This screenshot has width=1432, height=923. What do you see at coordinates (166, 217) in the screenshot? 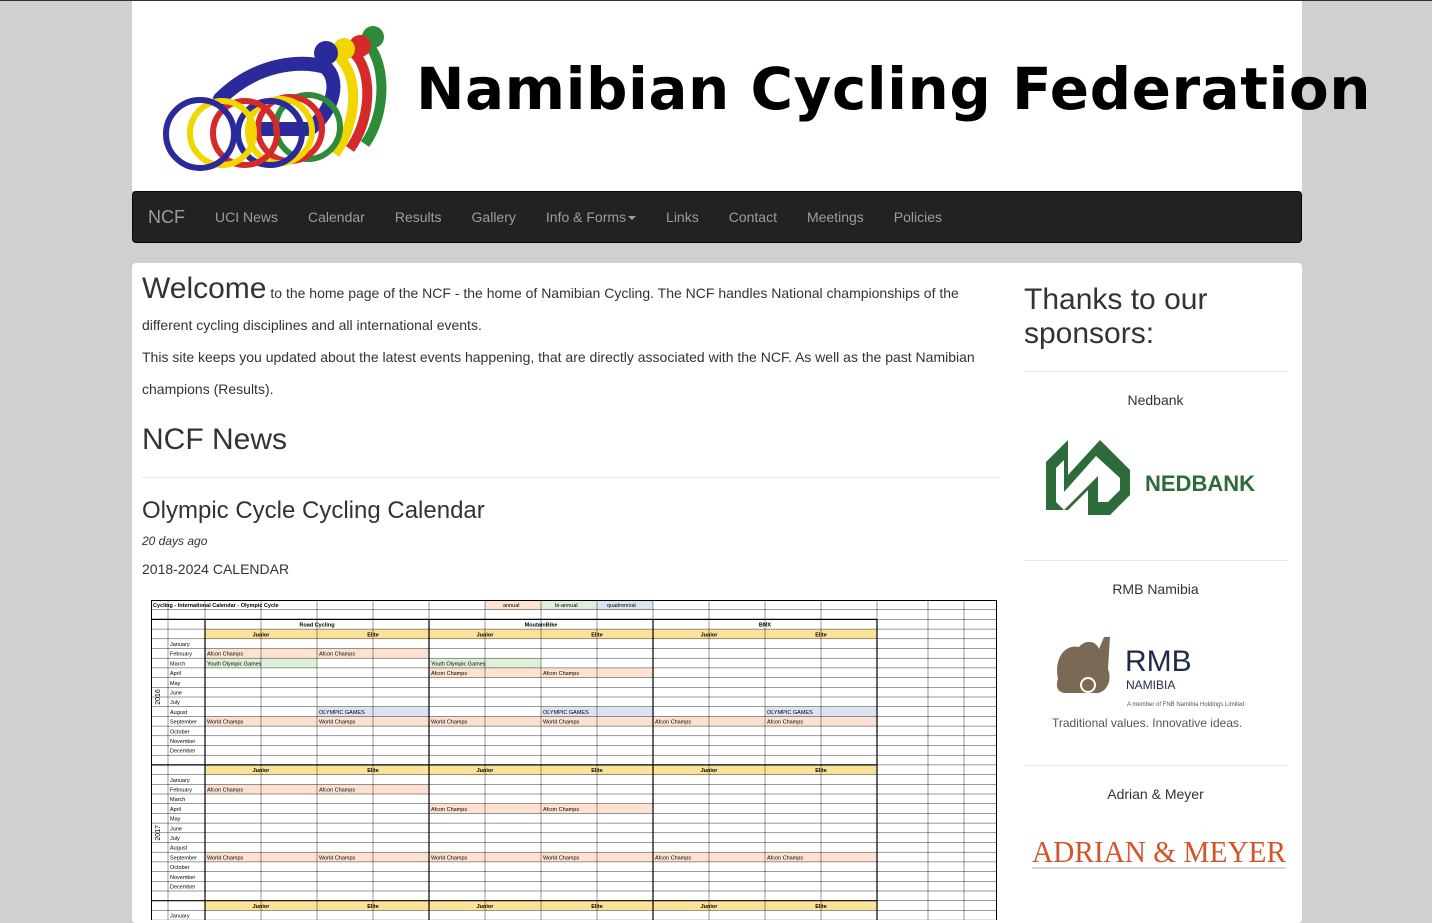
I see `nav-brand: NCF` at bounding box center [166, 217].